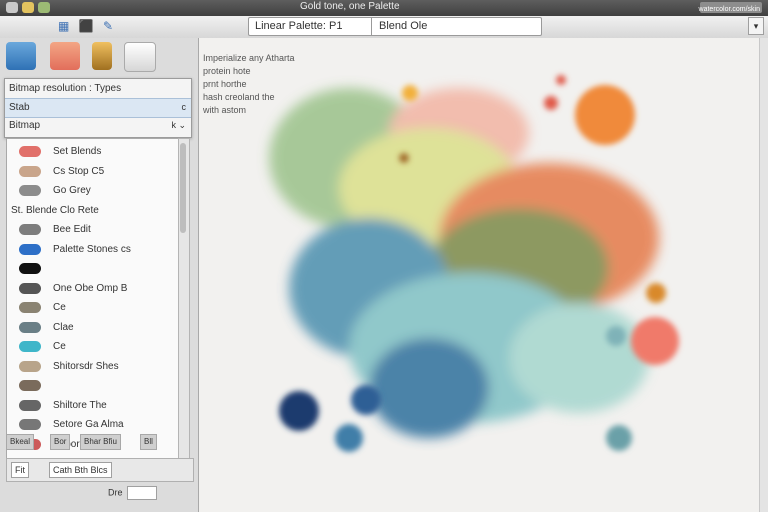  Describe the element at coordinates (102, 56) in the screenshot. I see `panel-tab-jar-icon` at that location.